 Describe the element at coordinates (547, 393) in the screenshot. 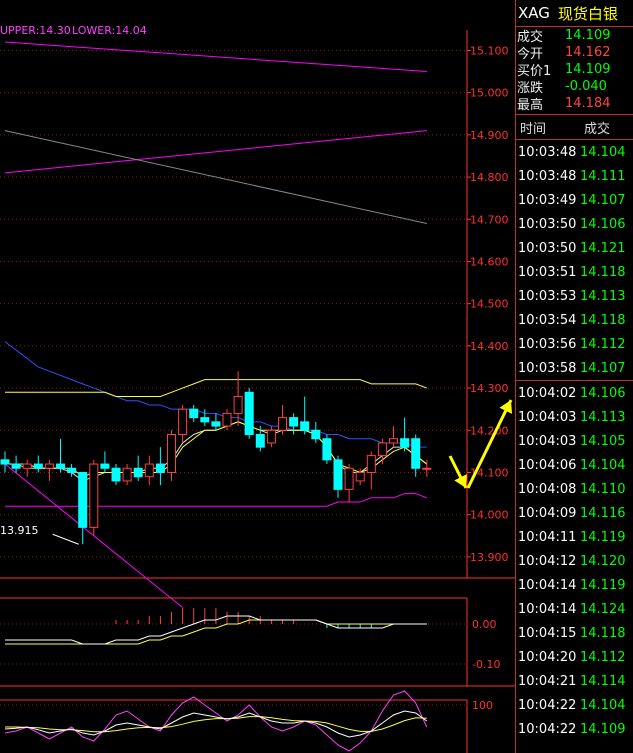

I see `tick-time: 10:04:02` at that location.